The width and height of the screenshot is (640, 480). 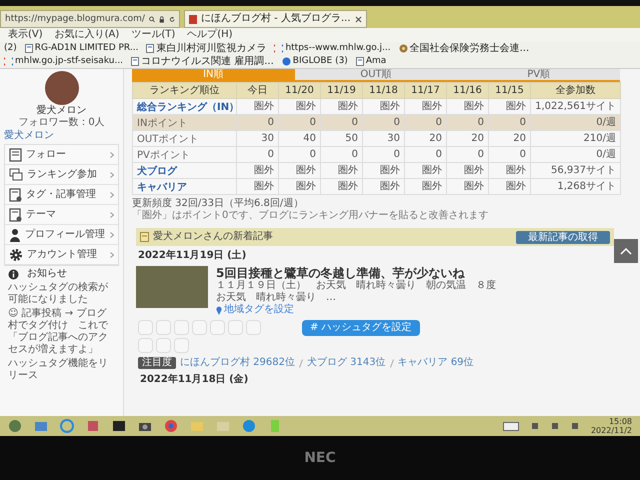 I want to click on sidebar-menu-item: タグ・記事管理, so click(x=61, y=195).